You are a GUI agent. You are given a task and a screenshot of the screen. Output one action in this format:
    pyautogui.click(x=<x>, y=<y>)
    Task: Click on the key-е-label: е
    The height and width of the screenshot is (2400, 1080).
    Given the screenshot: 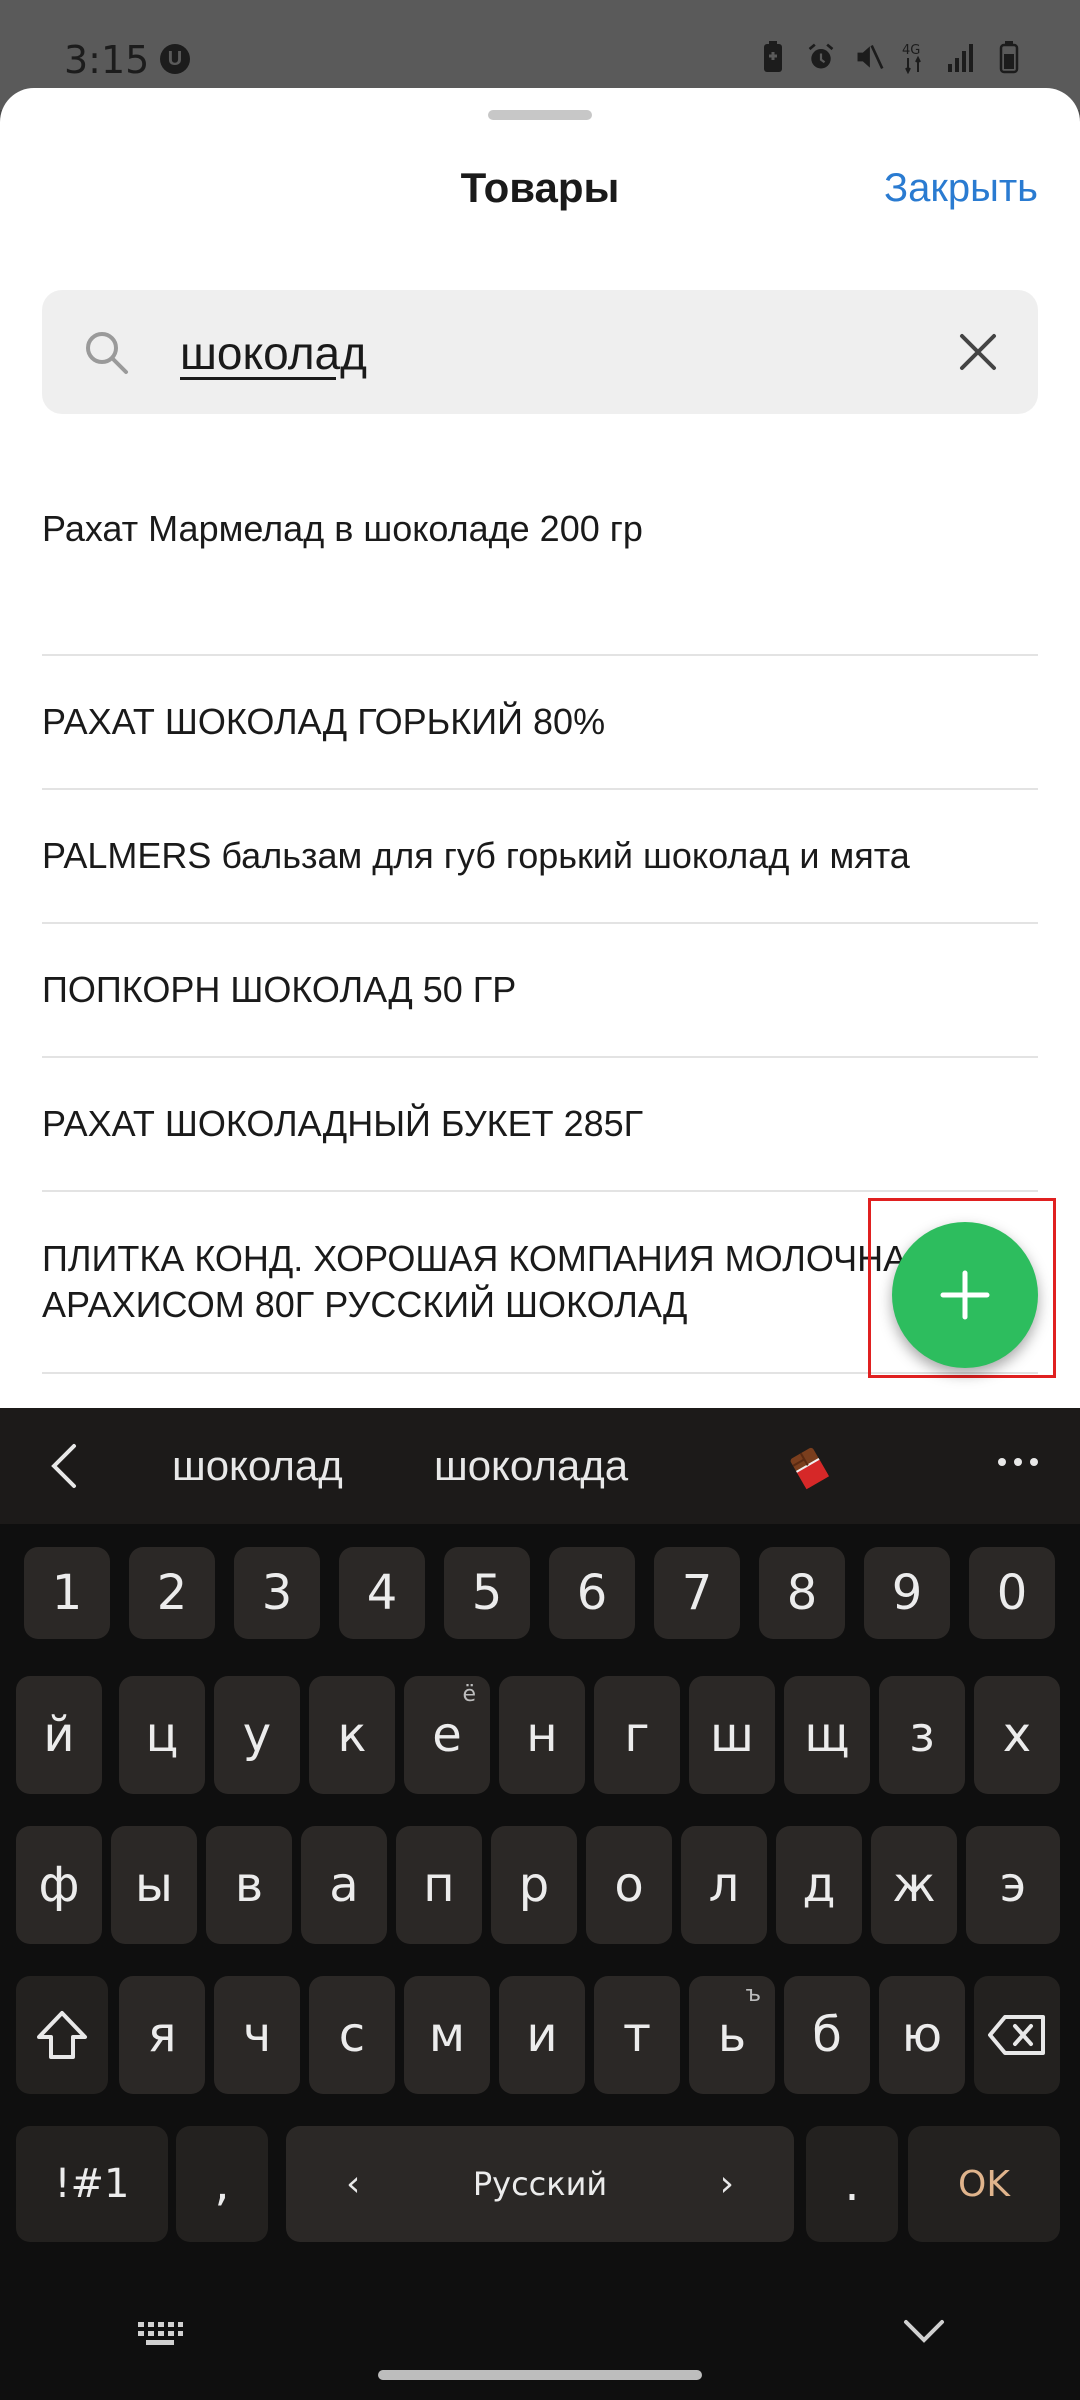 What is the action you would take?
    pyautogui.click(x=447, y=1735)
    